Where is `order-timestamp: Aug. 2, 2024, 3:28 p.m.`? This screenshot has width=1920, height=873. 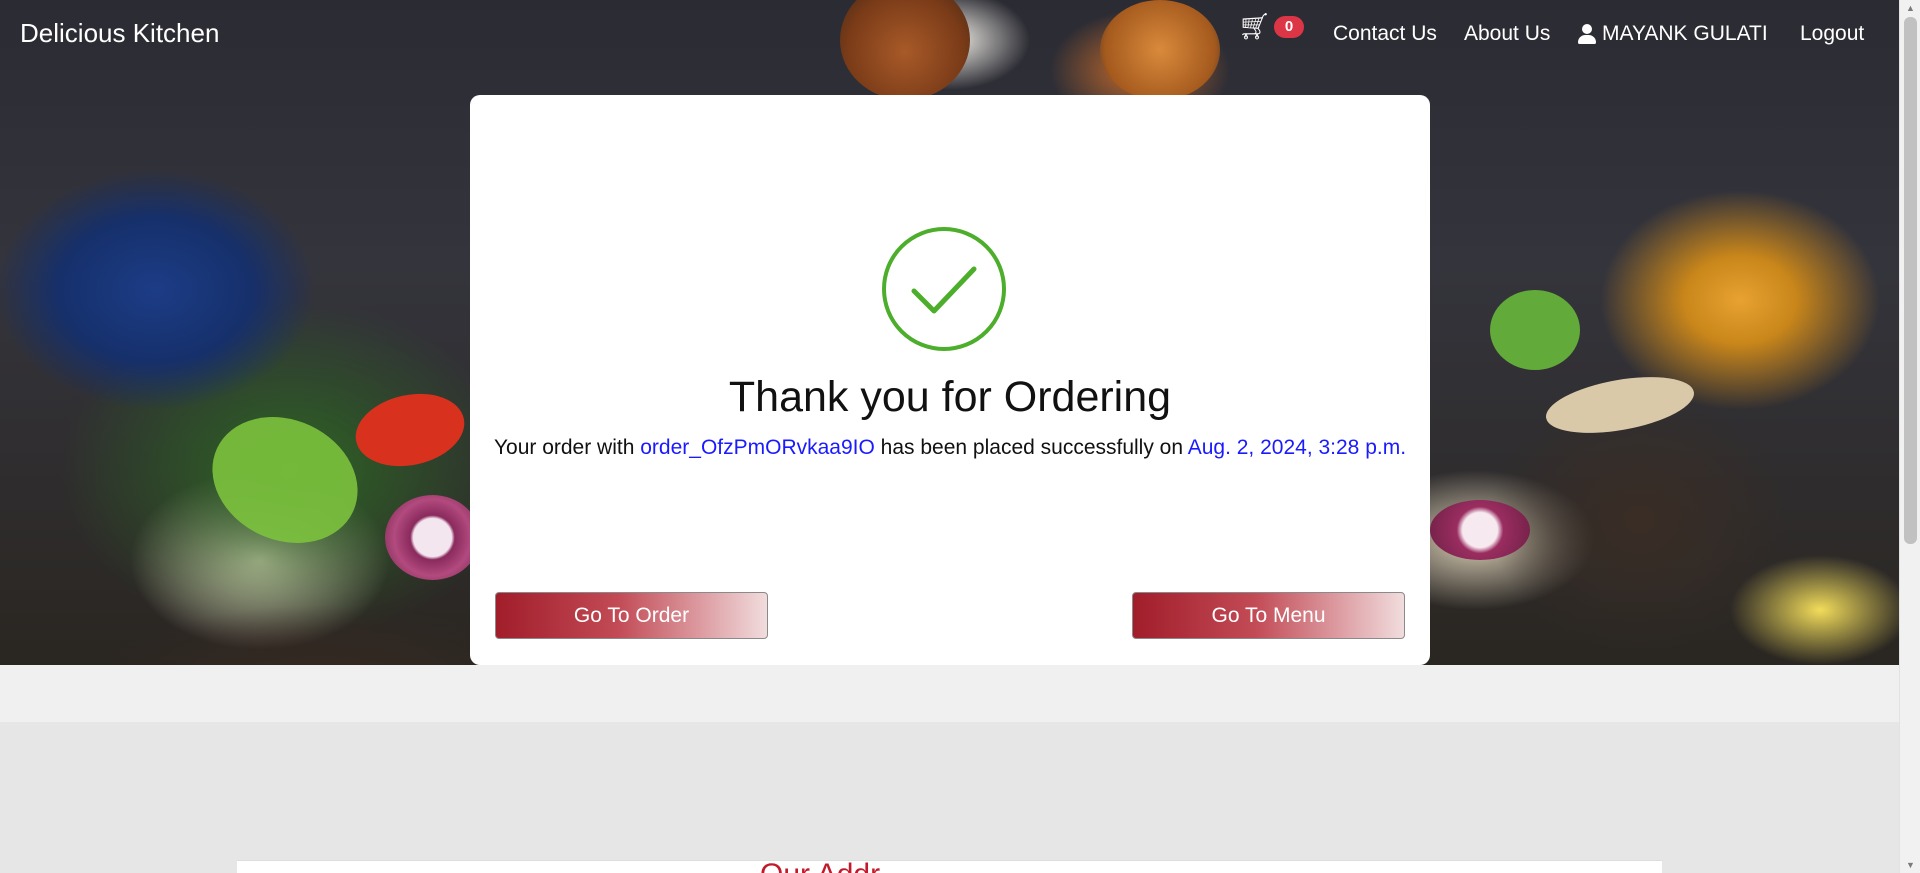
order-timestamp: Aug. 2, 2024, 3:28 p.m. is located at coordinates (1297, 447).